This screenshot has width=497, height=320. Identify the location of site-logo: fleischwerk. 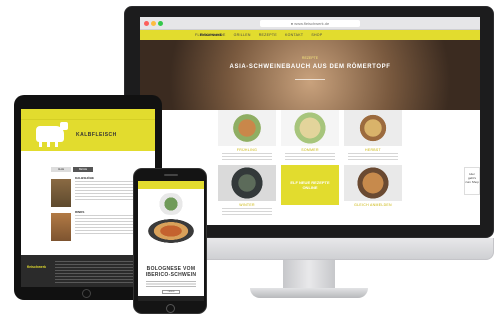
(211, 34).